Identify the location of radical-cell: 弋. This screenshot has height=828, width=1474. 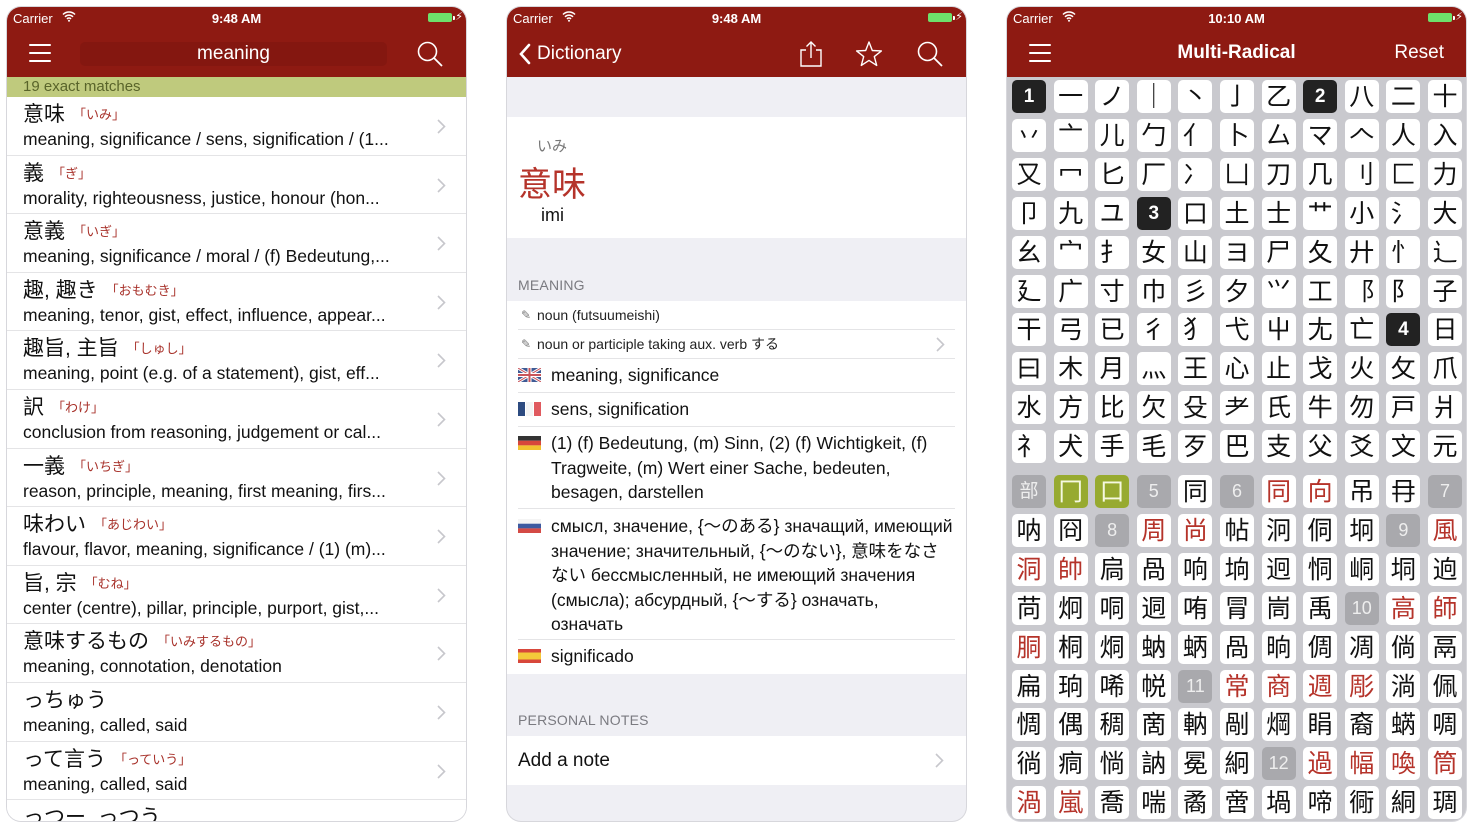
(1237, 330).